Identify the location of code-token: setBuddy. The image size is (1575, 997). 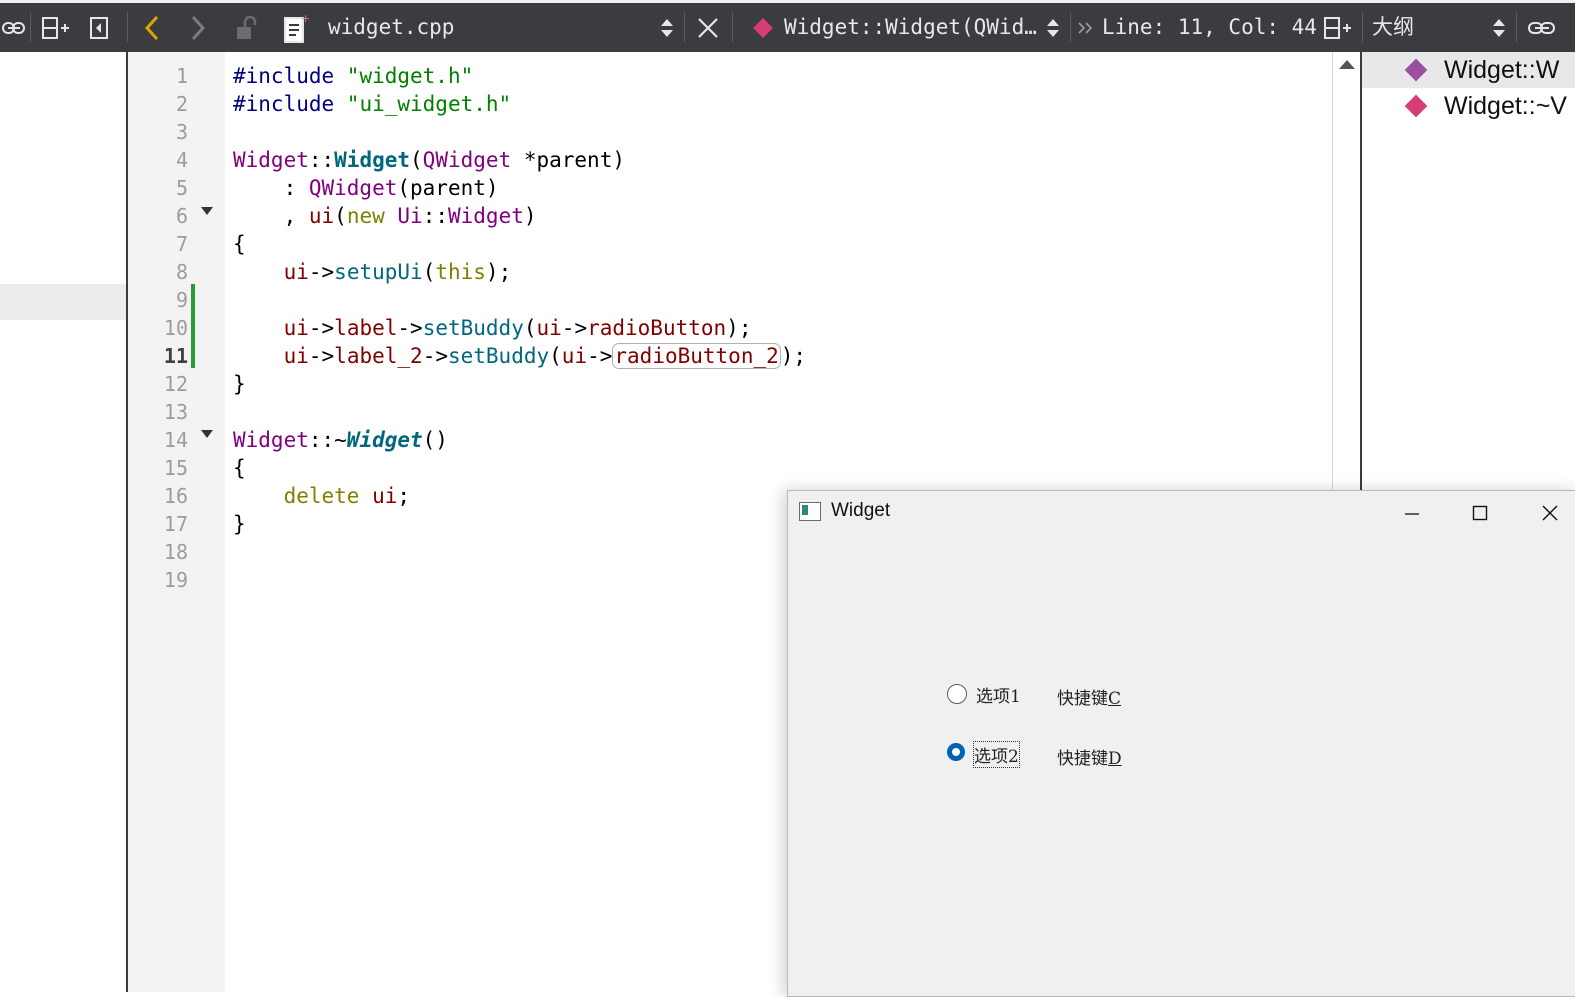
(473, 328).